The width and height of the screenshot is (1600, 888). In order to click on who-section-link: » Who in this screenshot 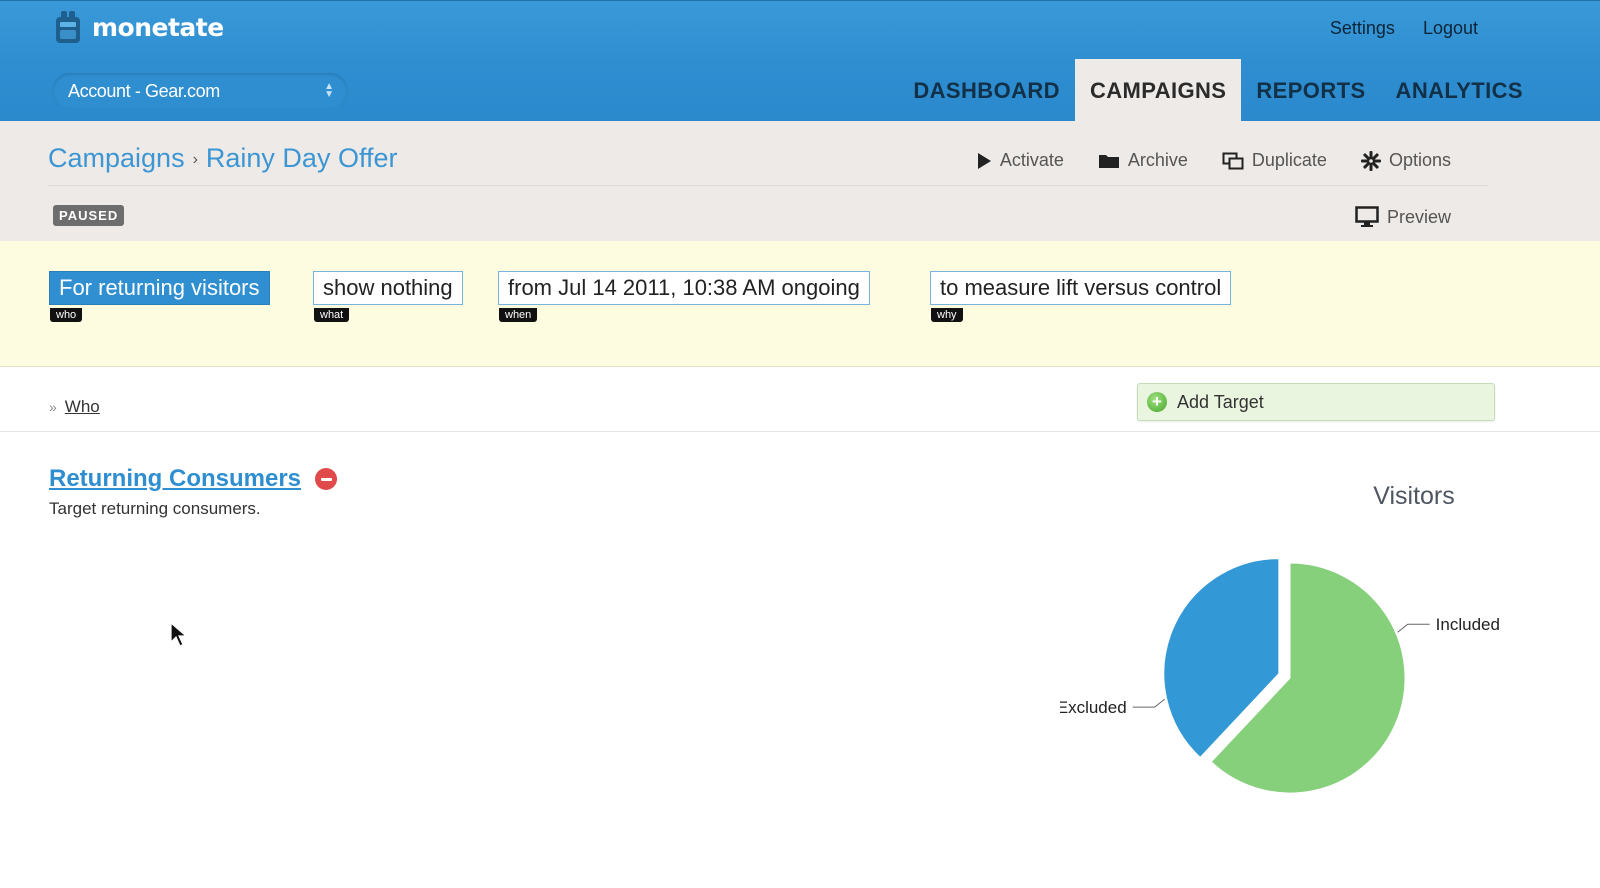, I will do `click(74, 407)`.